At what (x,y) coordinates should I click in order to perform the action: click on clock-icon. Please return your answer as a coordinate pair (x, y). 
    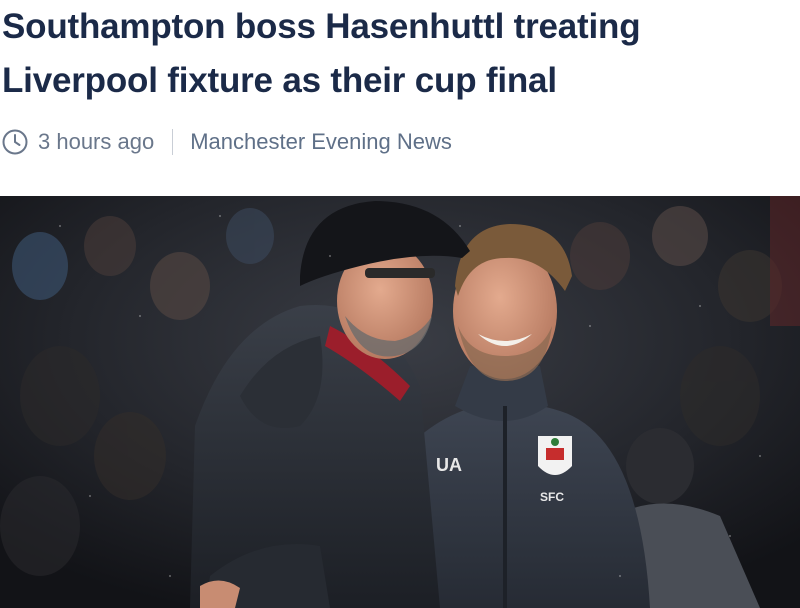
    Looking at the image, I should click on (15, 142).